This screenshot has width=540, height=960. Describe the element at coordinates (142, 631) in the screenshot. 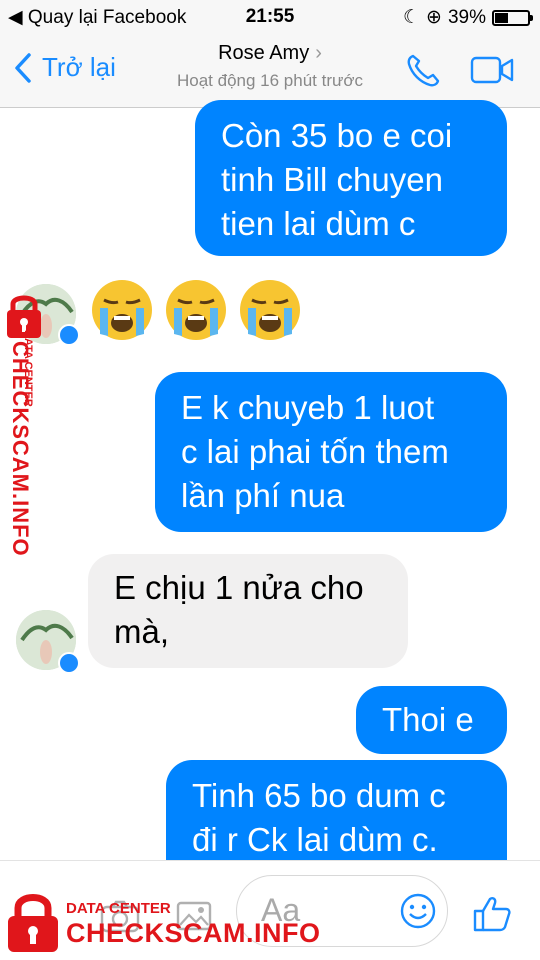

I see `message-line: mà,` at that location.